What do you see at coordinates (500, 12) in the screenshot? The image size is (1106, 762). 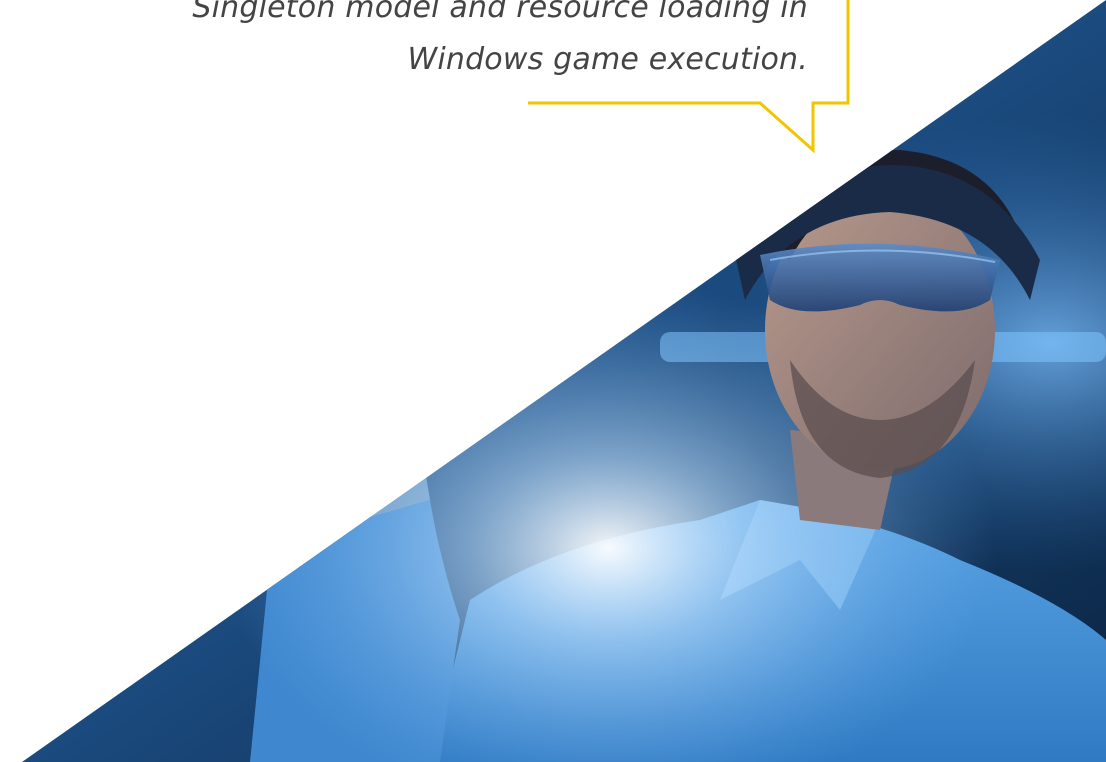 I see `quote-line-1: Singleton model and resource loading in` at bounding box center [500, 12].